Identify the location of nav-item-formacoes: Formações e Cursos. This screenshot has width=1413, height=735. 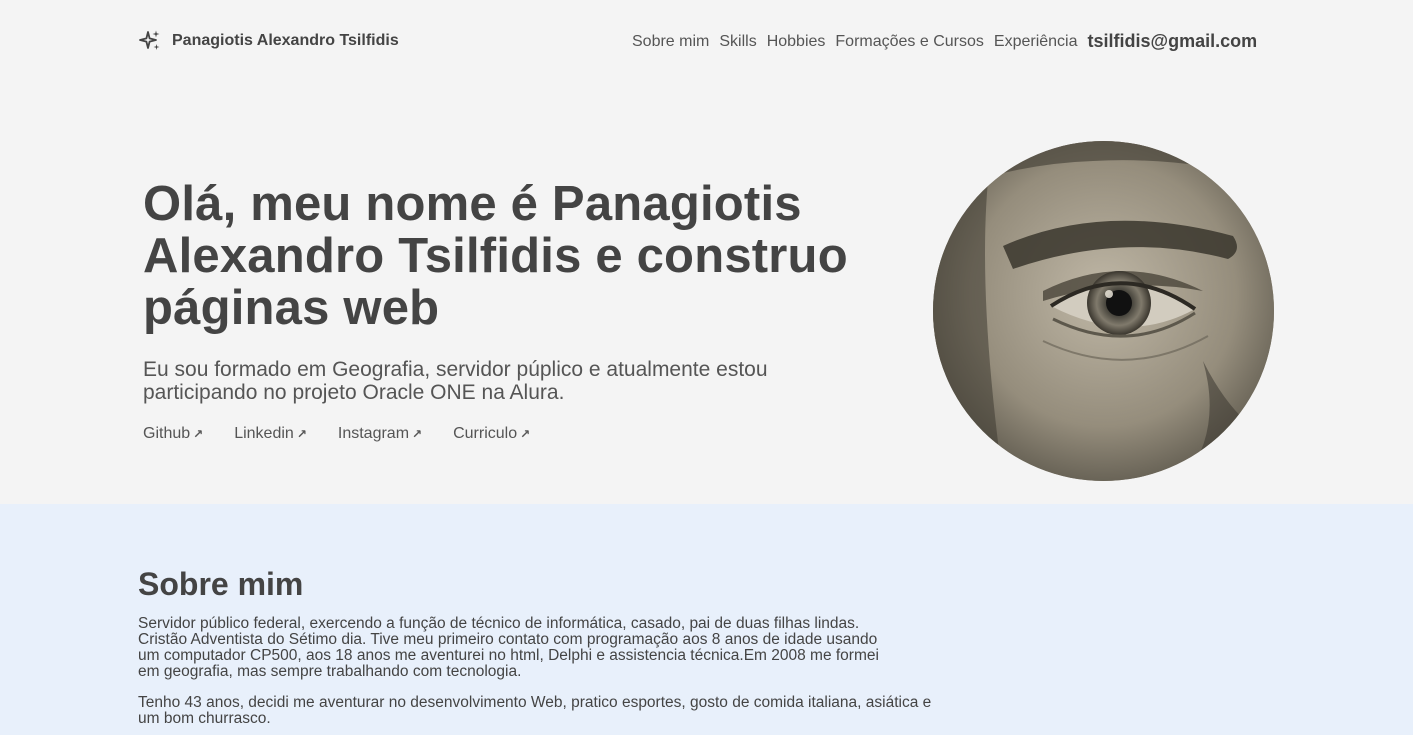
(909, 42).